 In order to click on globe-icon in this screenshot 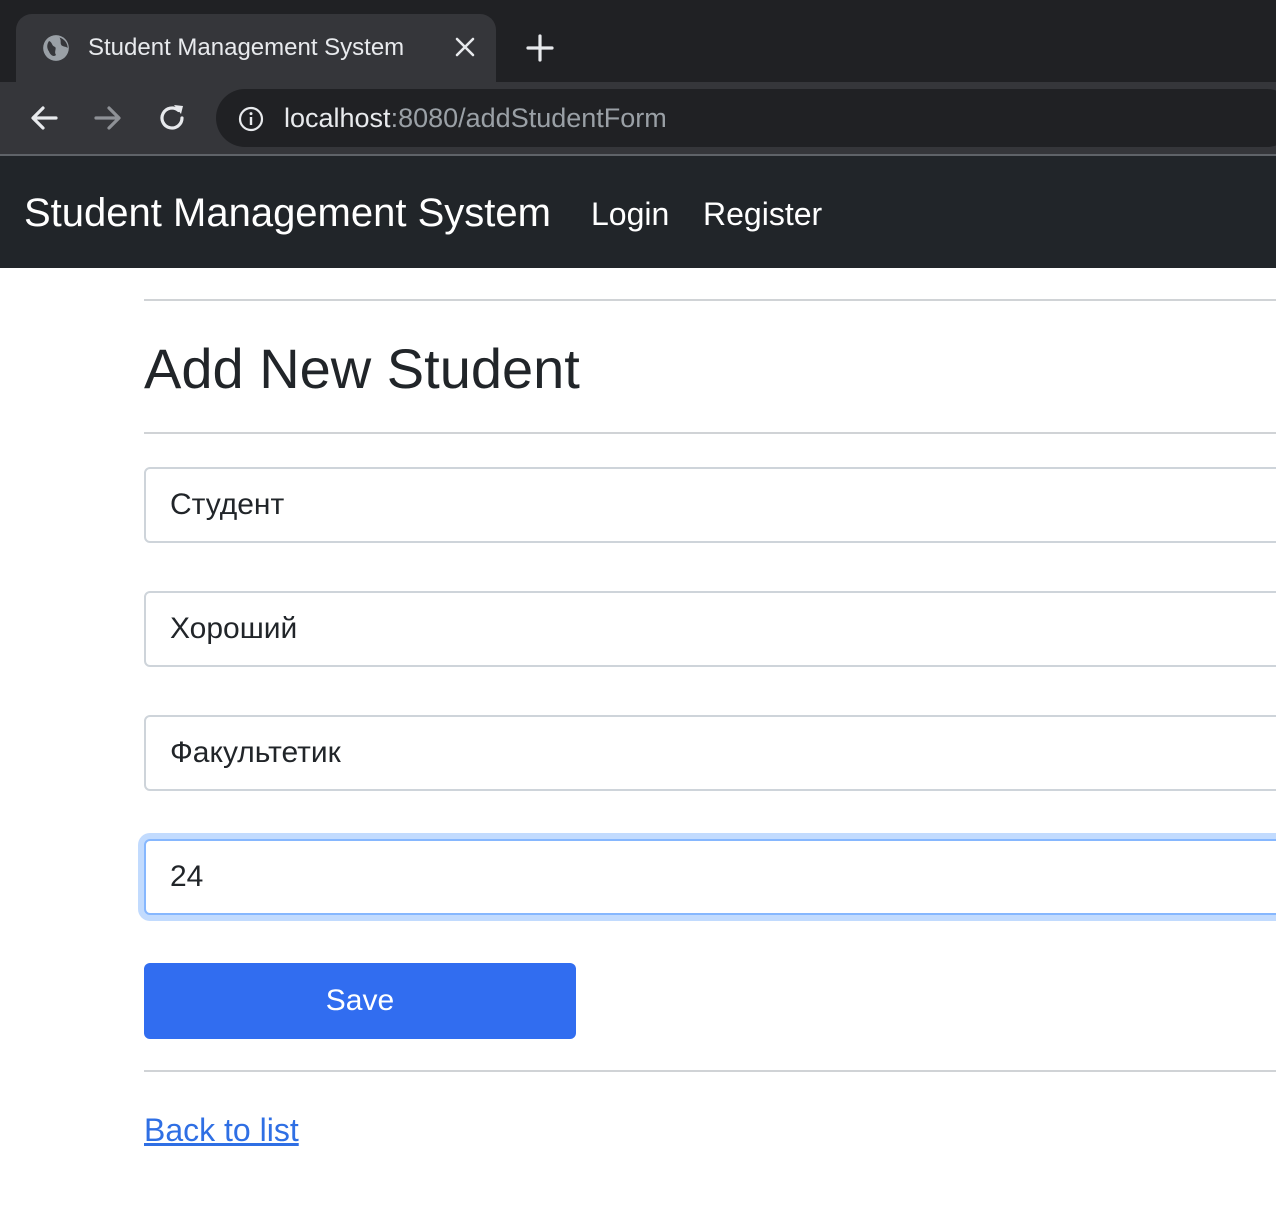, I will do `click(56, 48)`.